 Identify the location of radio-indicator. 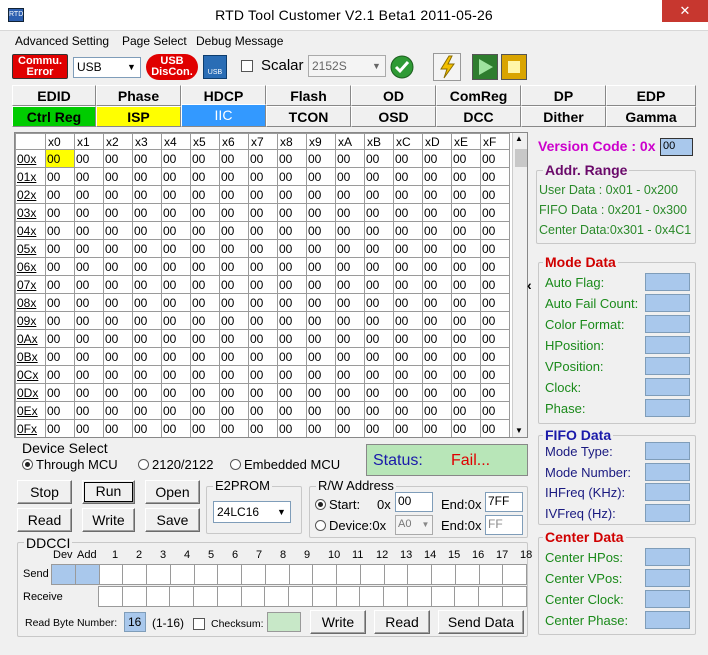
(320, 504).